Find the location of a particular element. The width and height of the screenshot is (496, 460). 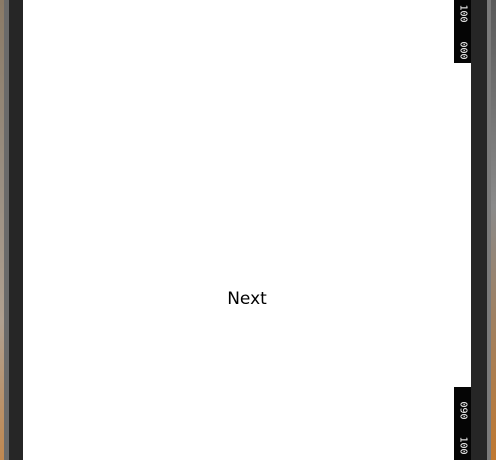

ruler-marker-bottom: 090 100 is located at coordinates (462, 423).